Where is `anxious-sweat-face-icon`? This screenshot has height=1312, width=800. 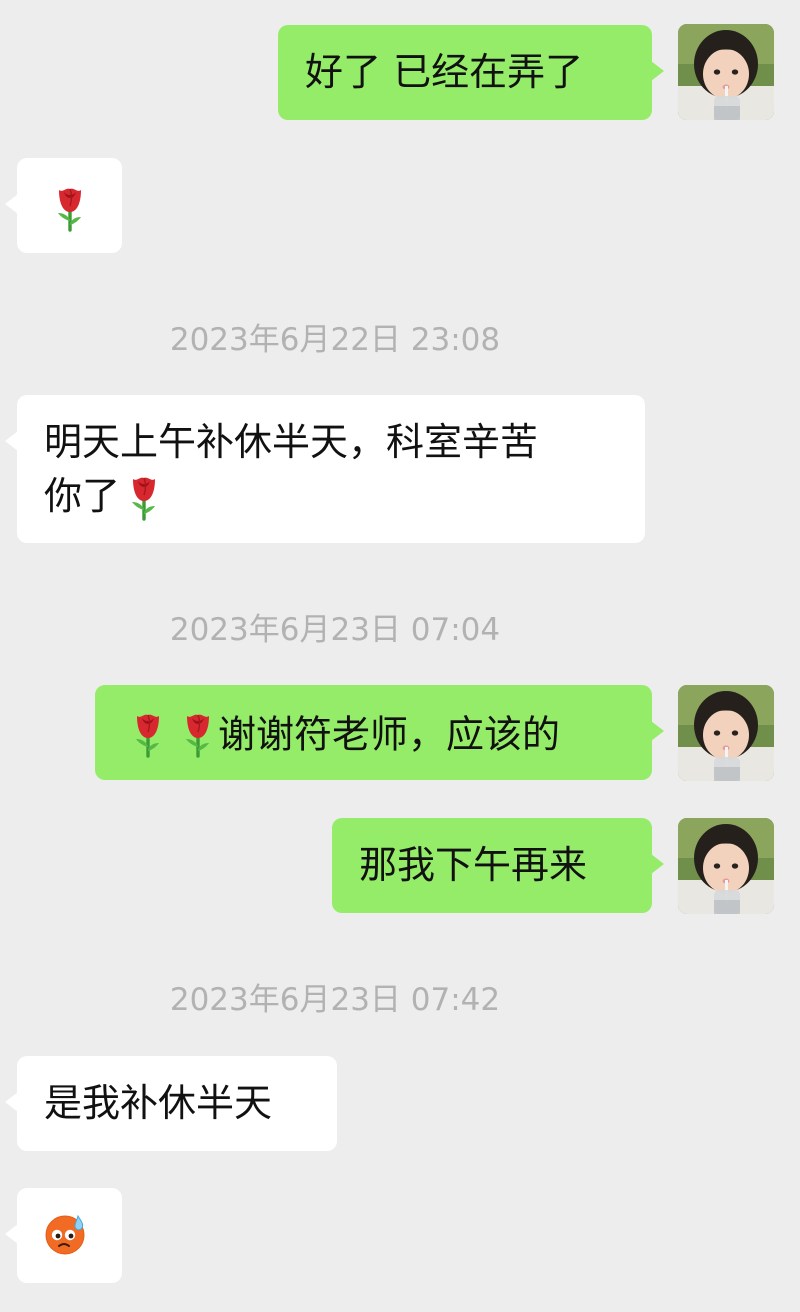 anxious-sweat-face-icon is located at coordinates (66, 1234).